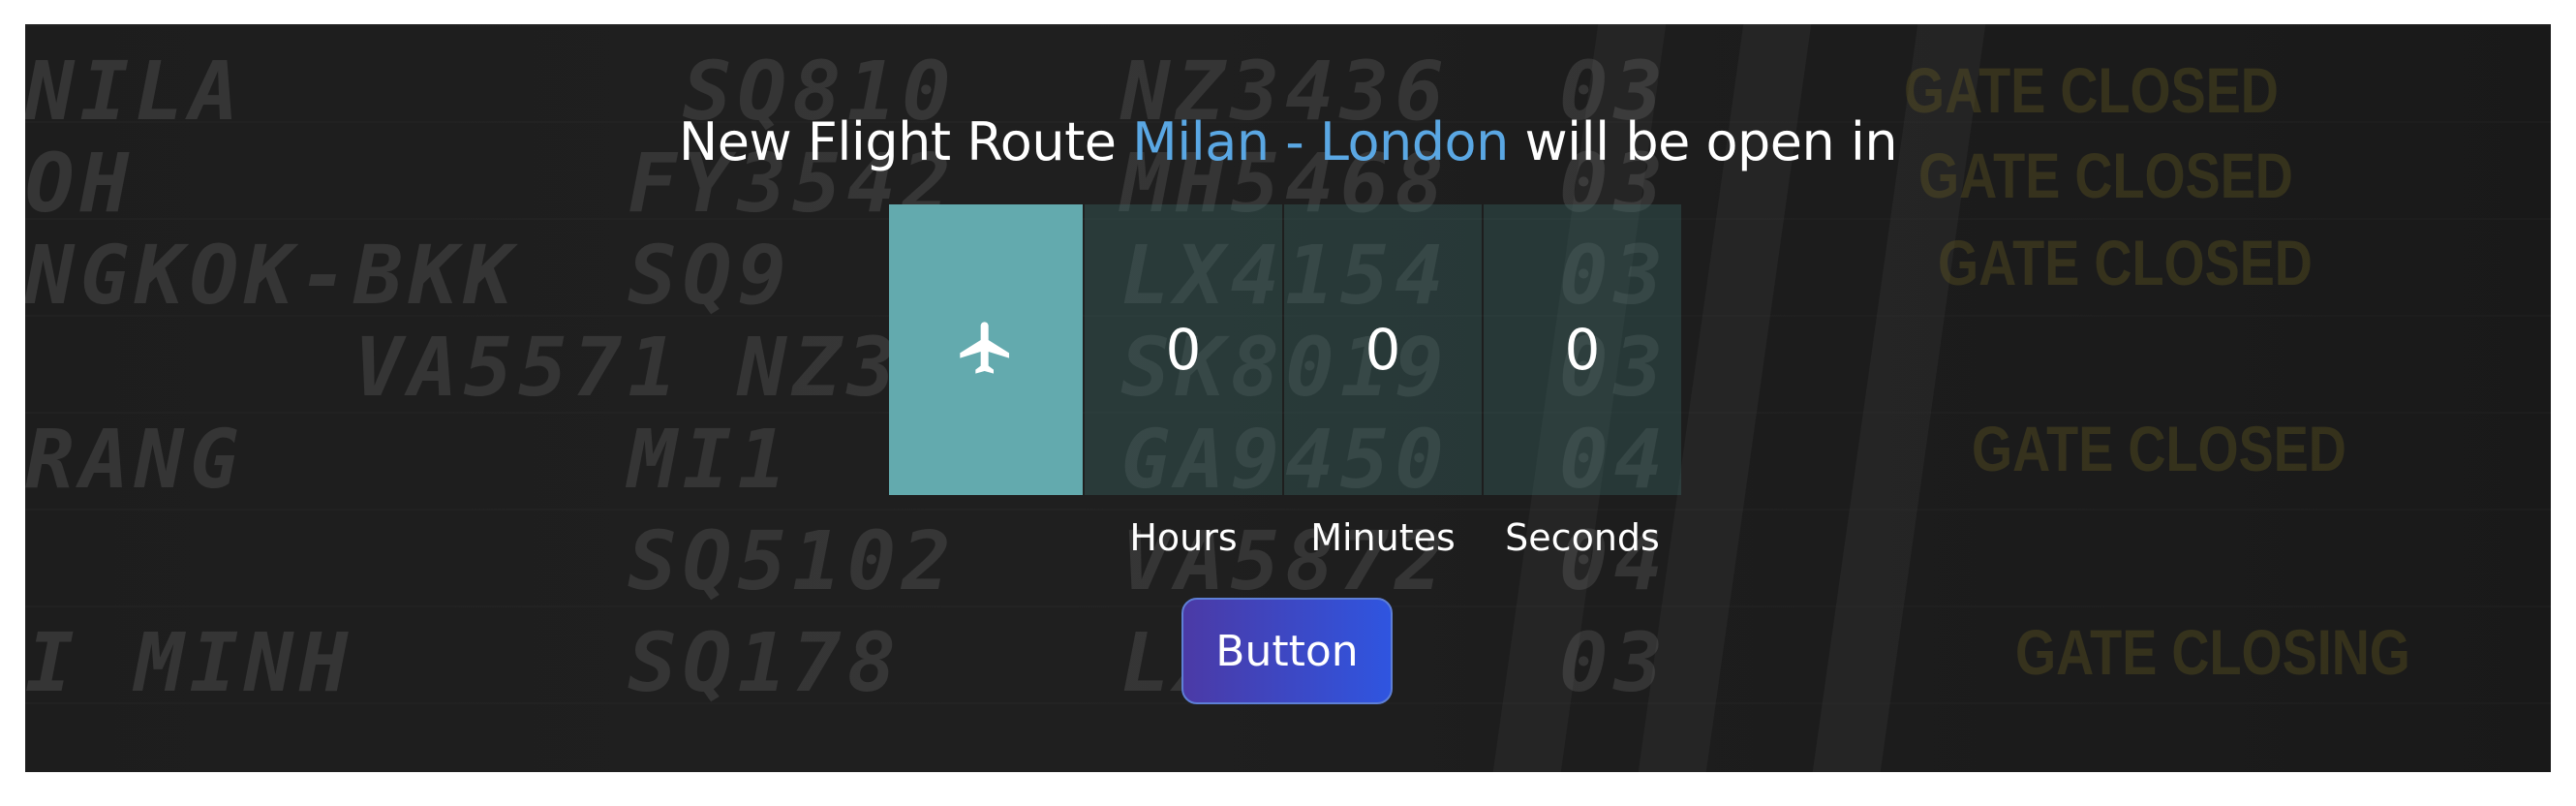  I want to click on minutes-unit: 0 Minutes, so click(1383, 381).